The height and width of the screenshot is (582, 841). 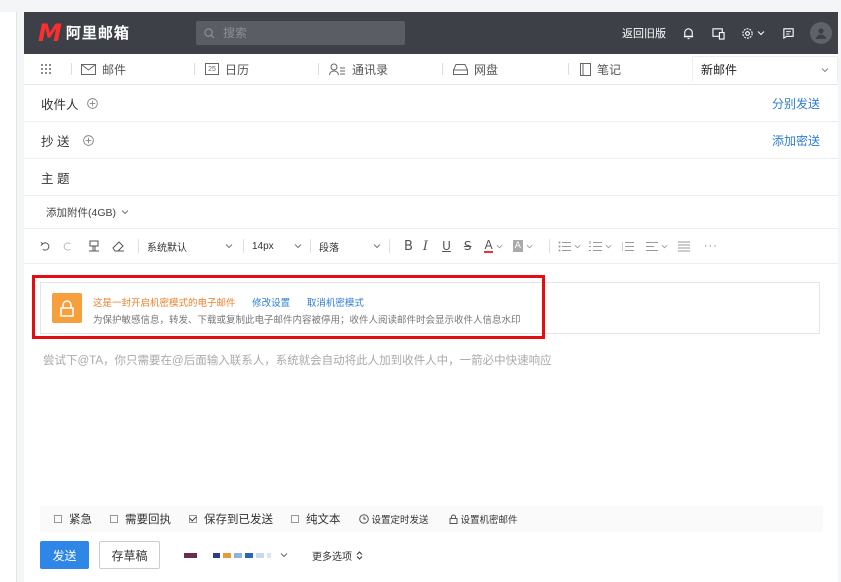 What do you see at coordinates (100, 246) in the screenshot?
I see `format-painter-icon` at bounding box center [100, 246].